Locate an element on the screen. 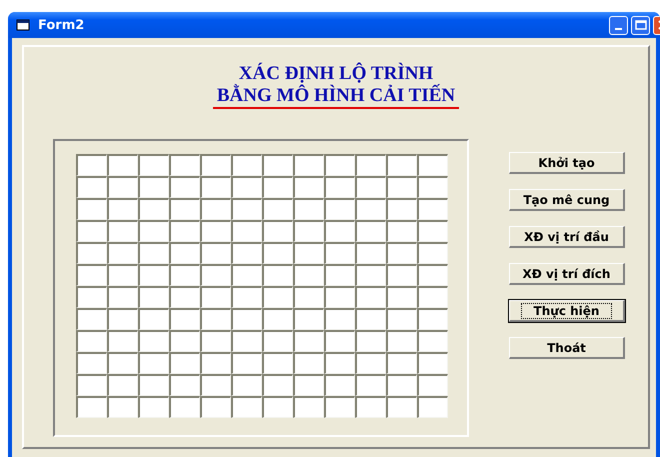 The height and width of the screenshot is (457, 660). command-button: XĐ vị trí đích is located at coordinates (567, 274).